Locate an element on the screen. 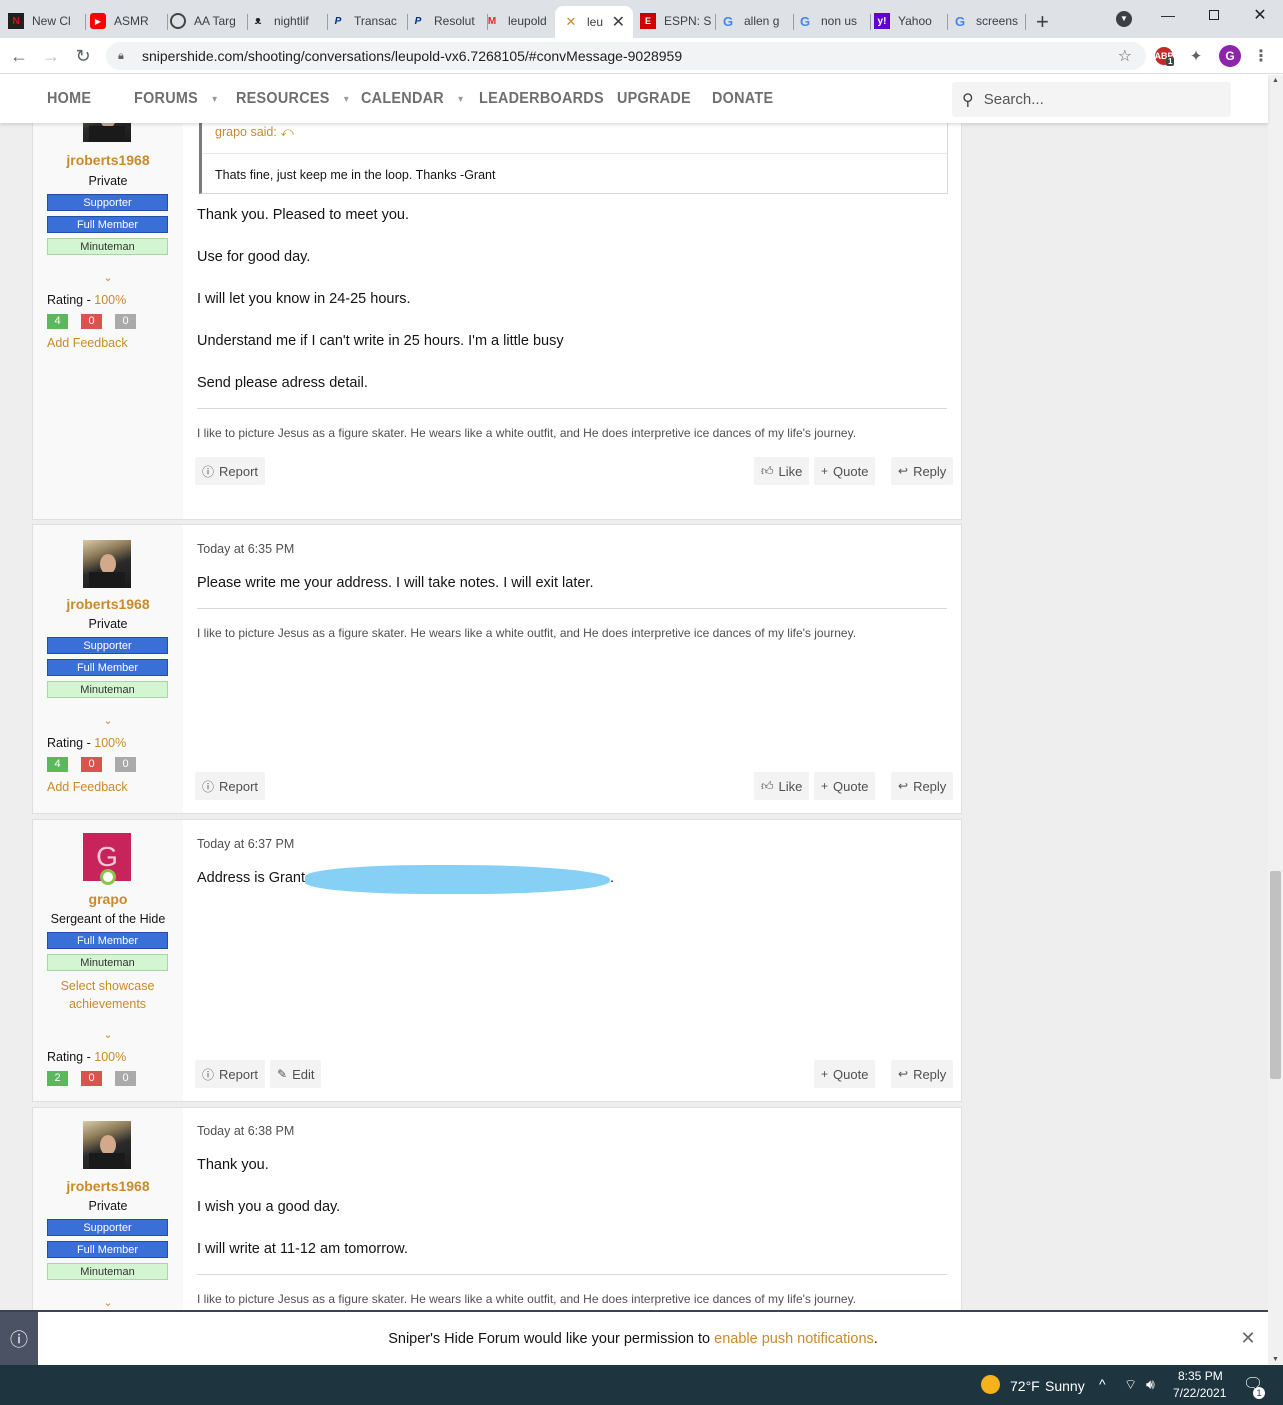  quote-header: grapo said: ⤺ is located at coordinates (574, 138).